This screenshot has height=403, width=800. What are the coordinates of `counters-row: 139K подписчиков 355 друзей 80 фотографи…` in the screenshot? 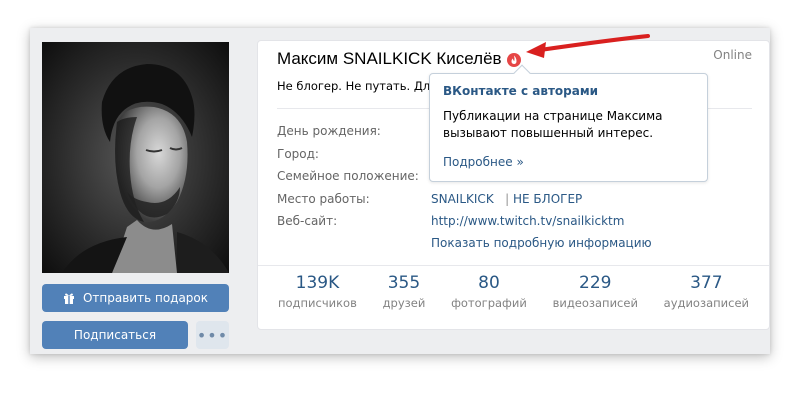 It's located at (513, 293).